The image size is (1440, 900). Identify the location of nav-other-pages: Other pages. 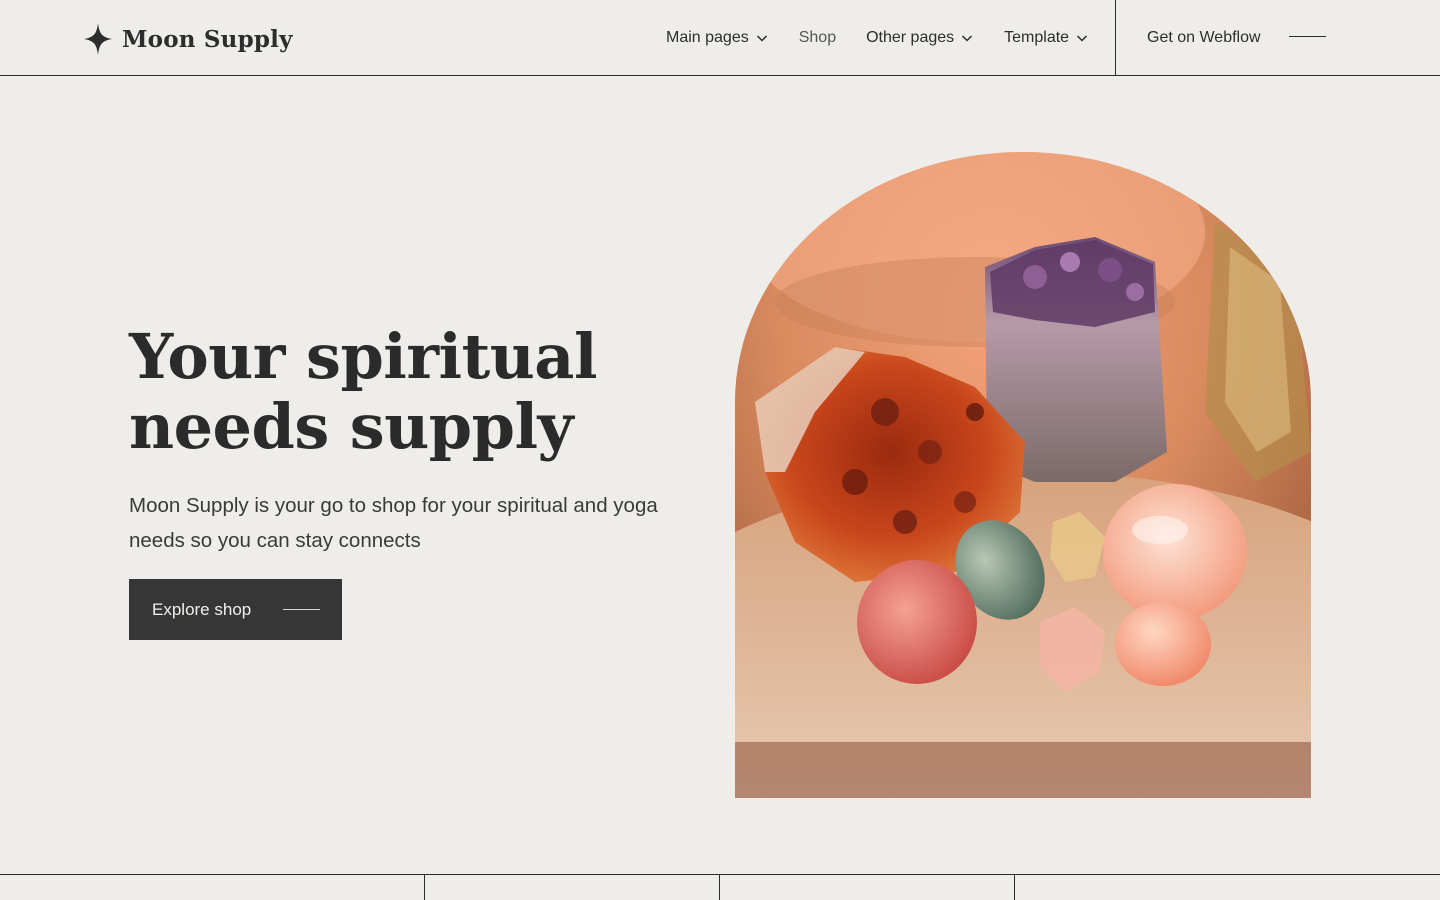
(920, 38).